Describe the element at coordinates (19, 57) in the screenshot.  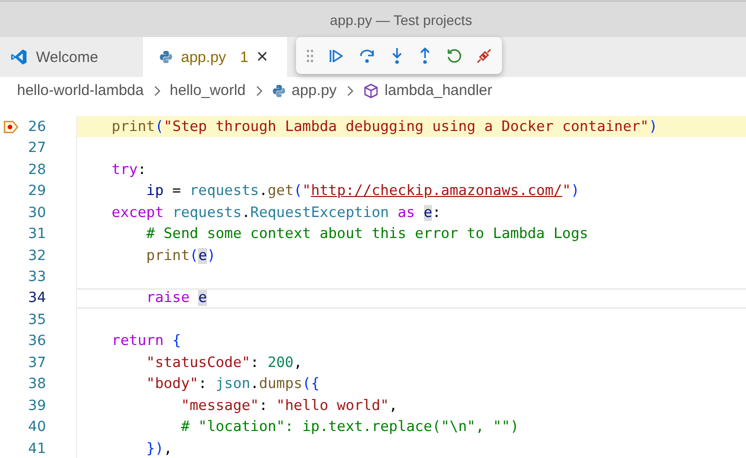
I see `vscode-logo-icon` at that location.